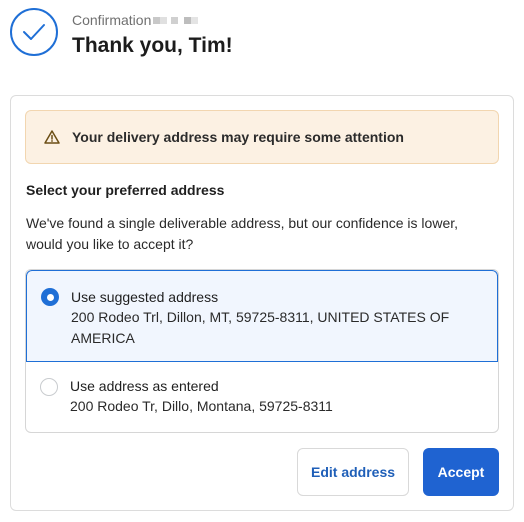 Image resolution: width=524 pixels, height=522 pixels. Describe the element at coordinates (52, 137) in the screenshot. I see `warning-triangle-icon` at that location.